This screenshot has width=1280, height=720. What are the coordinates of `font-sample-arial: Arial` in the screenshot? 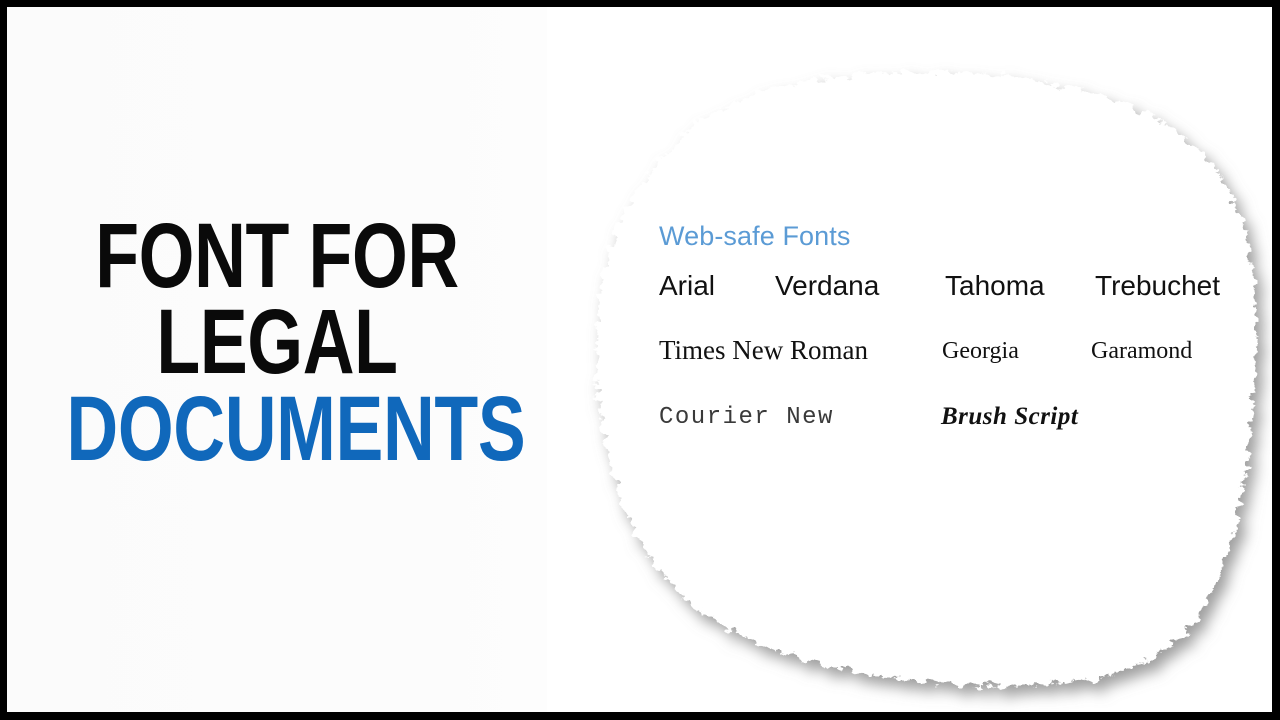 It's located at (687, 285).